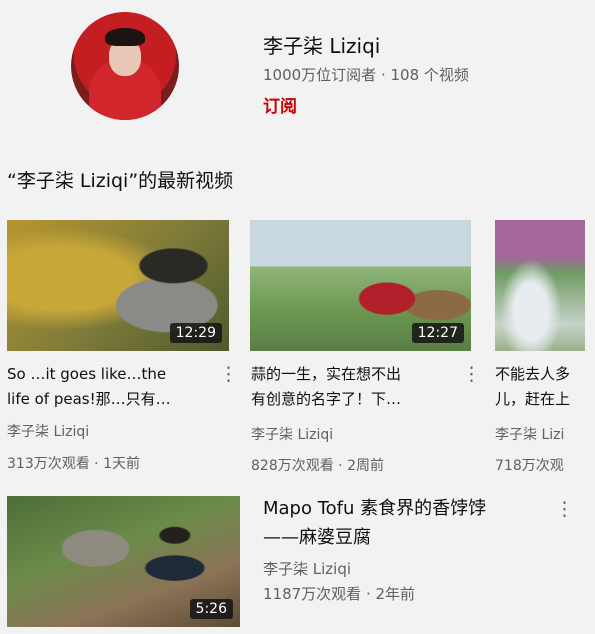  Describe the element at coordinates (118, 285) in the screenshot. I see `video-thumbnail: 12:29` at that location.